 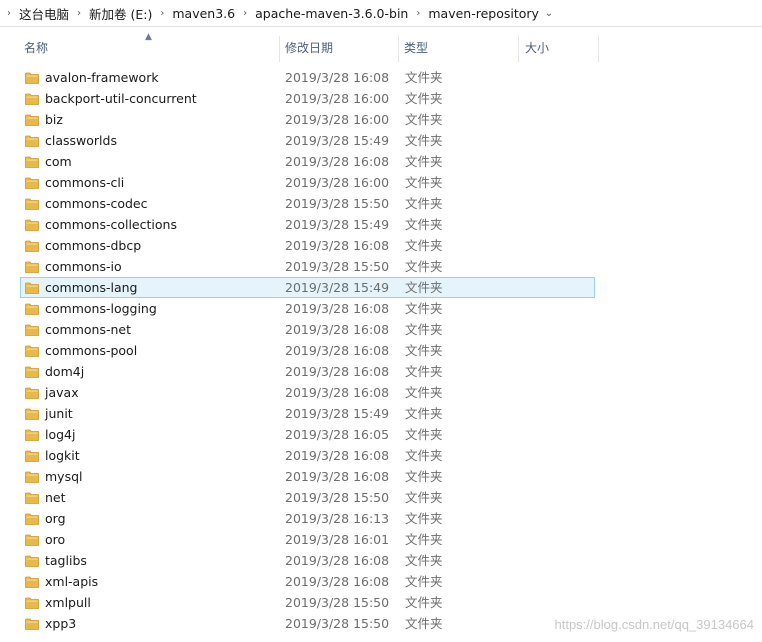 I want to click on breadcrumb-repository: maven-repository, so click(x=483, y=13).